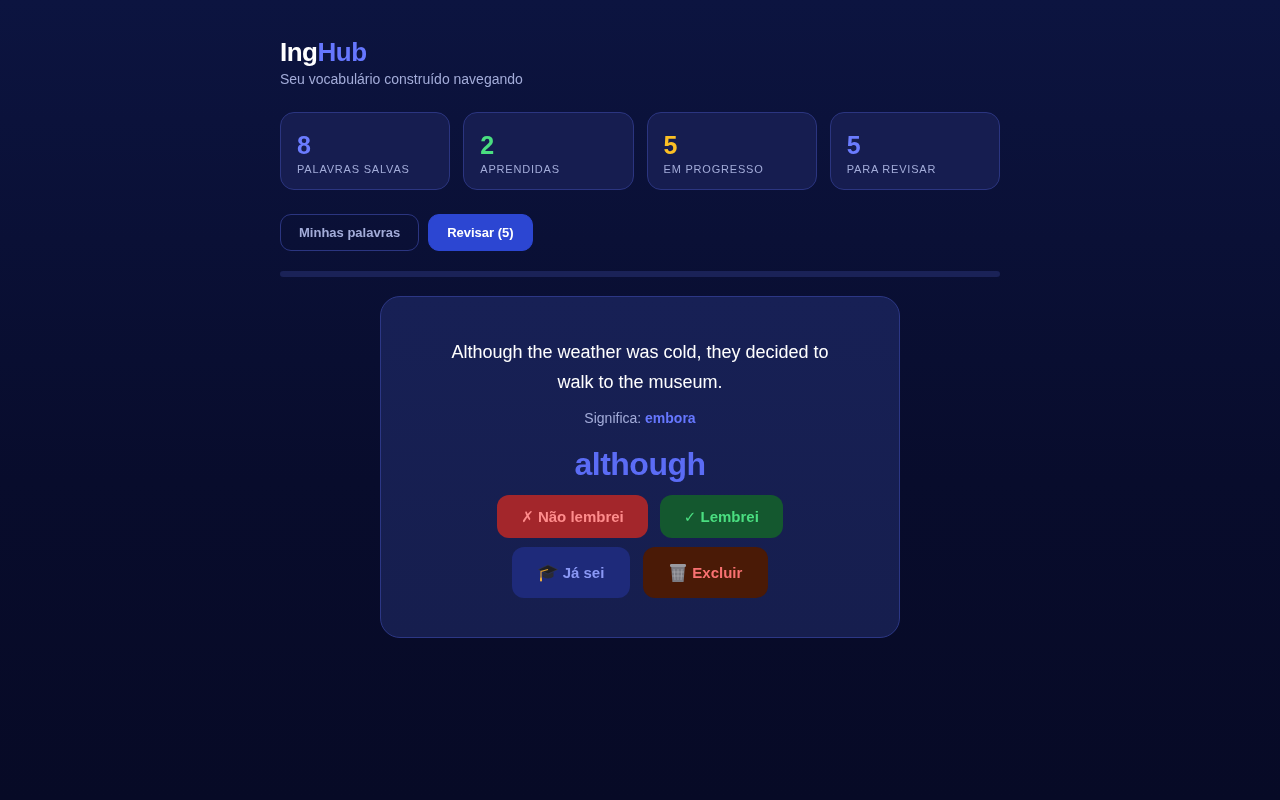 This screenshot has height=800, width=1280. Describe the element at coordinates (891, 169) in the screenshot. I see `stat-label: PARA REVISAR` at that location.